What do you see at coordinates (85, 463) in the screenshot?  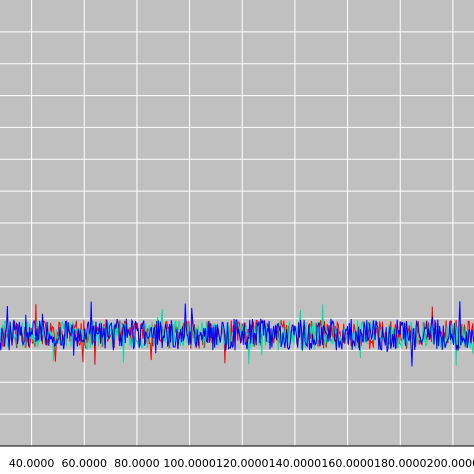 I see `x-tick-label: 60.0000` at bounding box center [85, 463].